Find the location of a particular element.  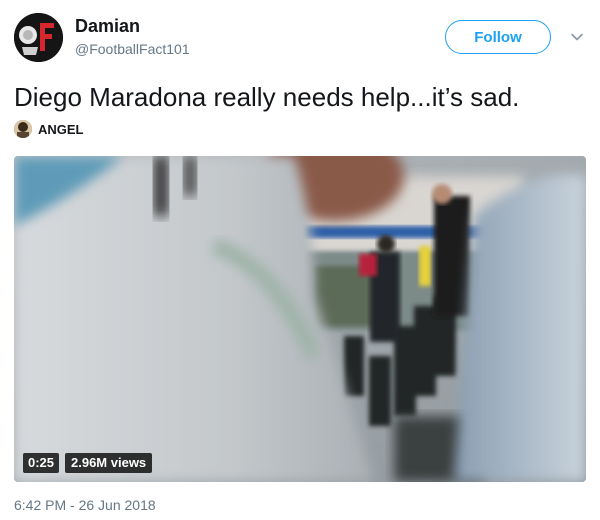

author-handle: @FootballFact101 is located at coordinates (132, 49).